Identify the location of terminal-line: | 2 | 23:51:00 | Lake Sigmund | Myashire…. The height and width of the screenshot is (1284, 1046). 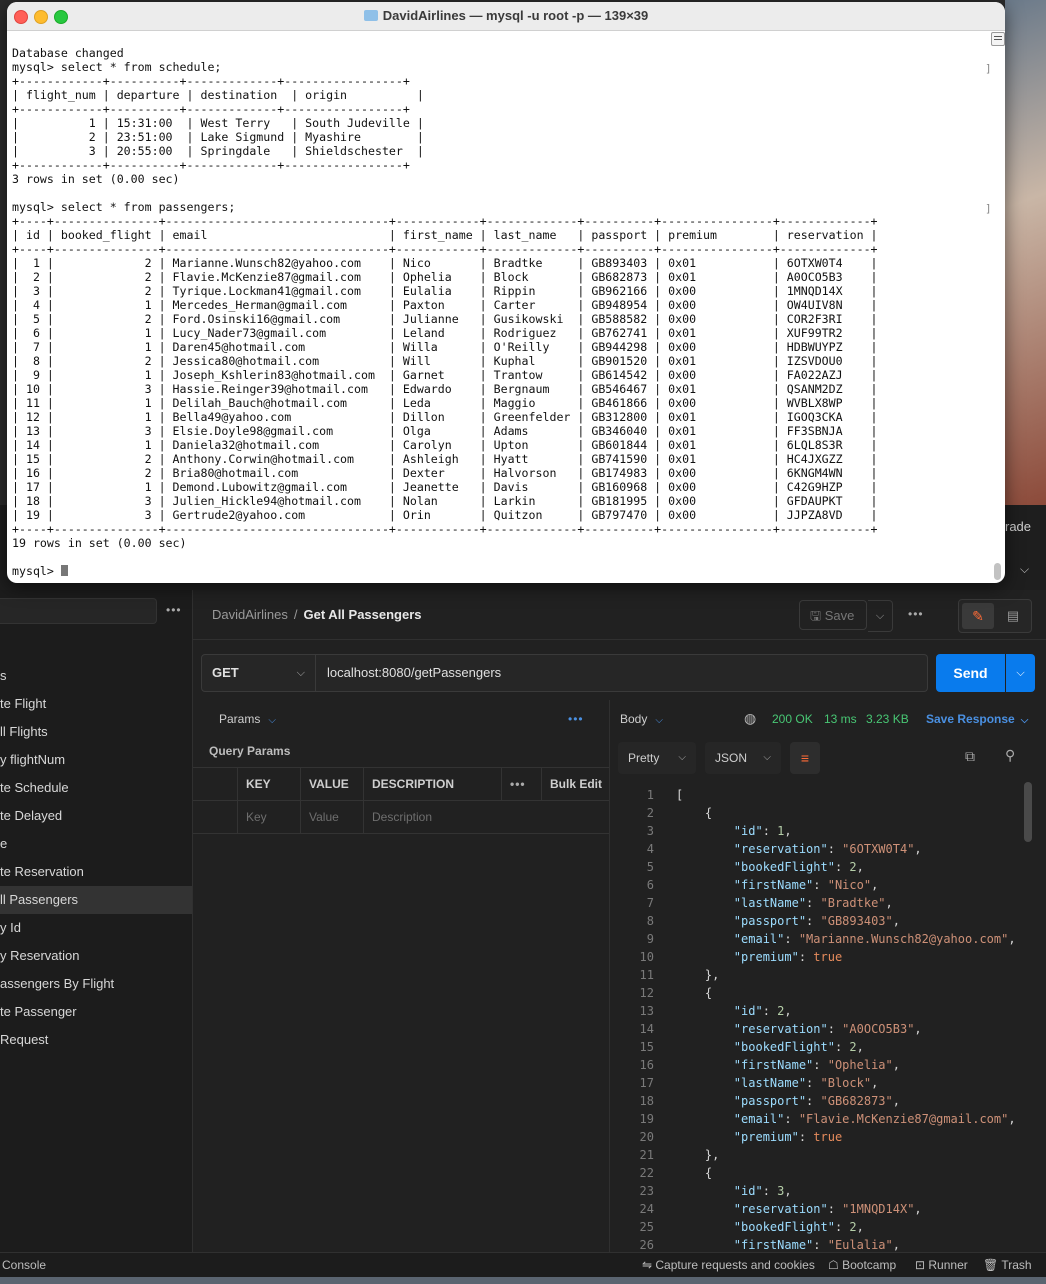
(218, 137).